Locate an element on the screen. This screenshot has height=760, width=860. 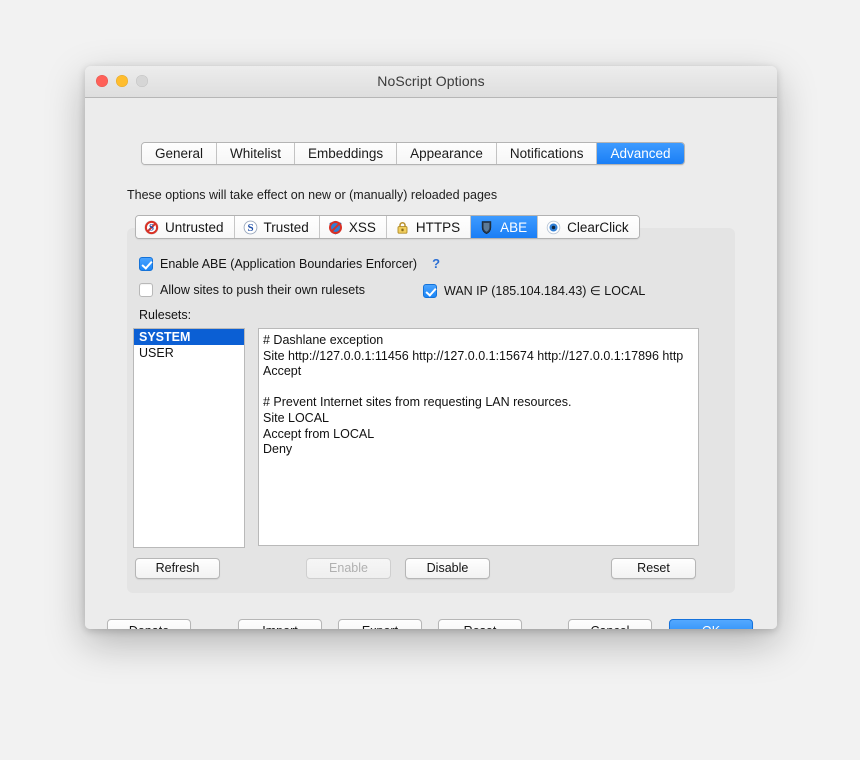
reset-button: Reset is located at coordinates (480, 624).